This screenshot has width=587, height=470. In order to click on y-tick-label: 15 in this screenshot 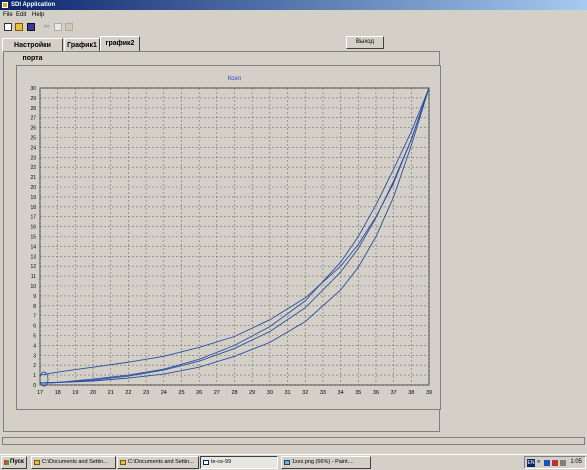, I will do `click(33, 238)`.